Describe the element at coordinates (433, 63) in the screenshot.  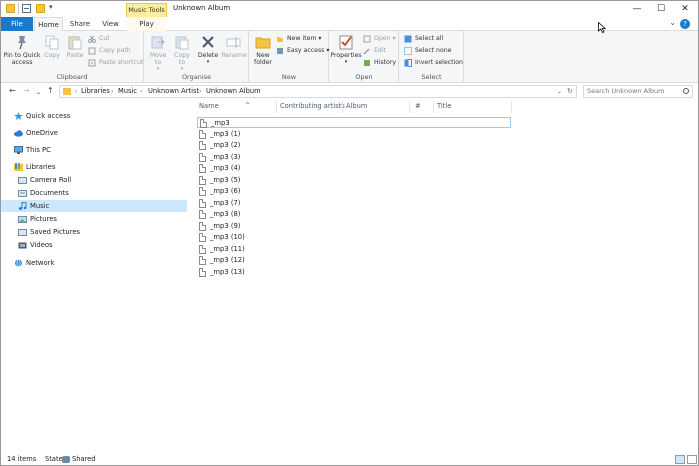
I see `invert-selection-button: Invert selection` at that location.